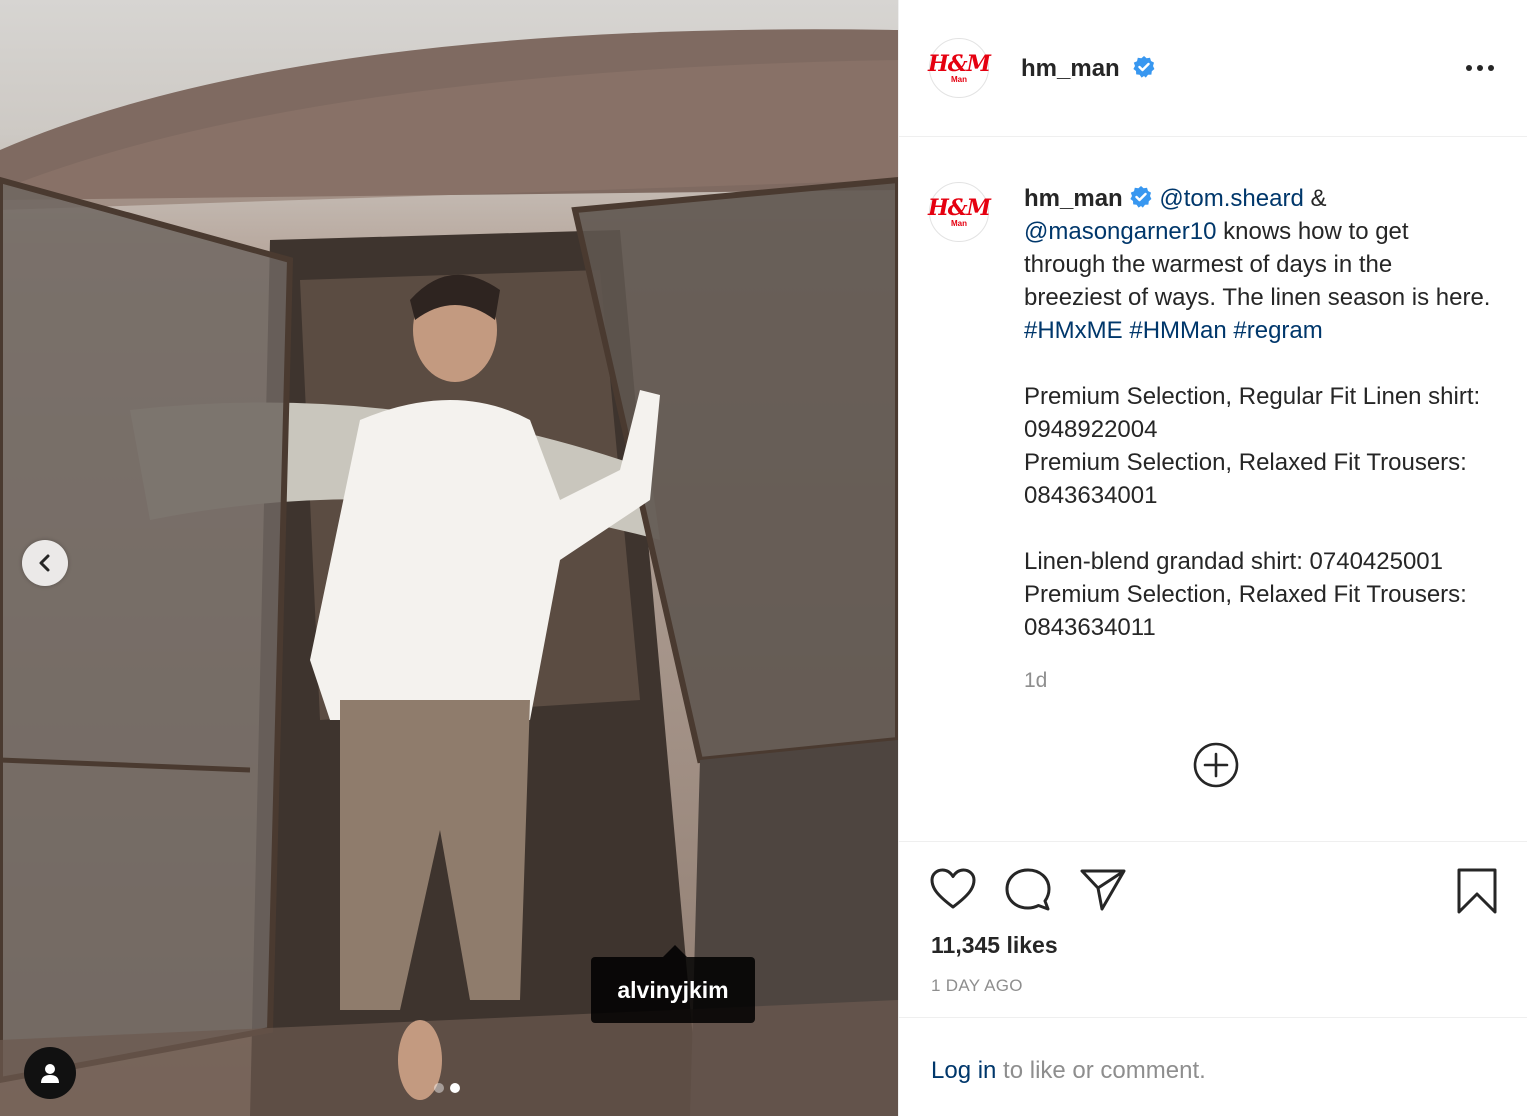  Describe the element at coordinates (1315, 198) in the screenshot. I see `caption-amp: &` at that location.